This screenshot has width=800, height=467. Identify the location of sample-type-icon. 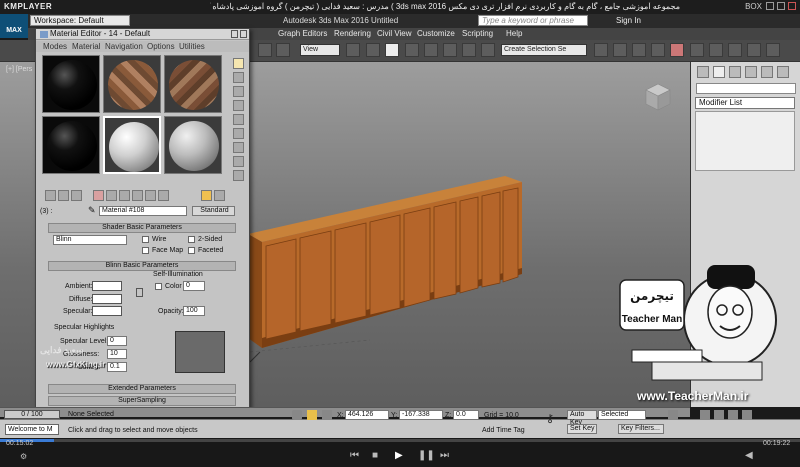
(238, 63).